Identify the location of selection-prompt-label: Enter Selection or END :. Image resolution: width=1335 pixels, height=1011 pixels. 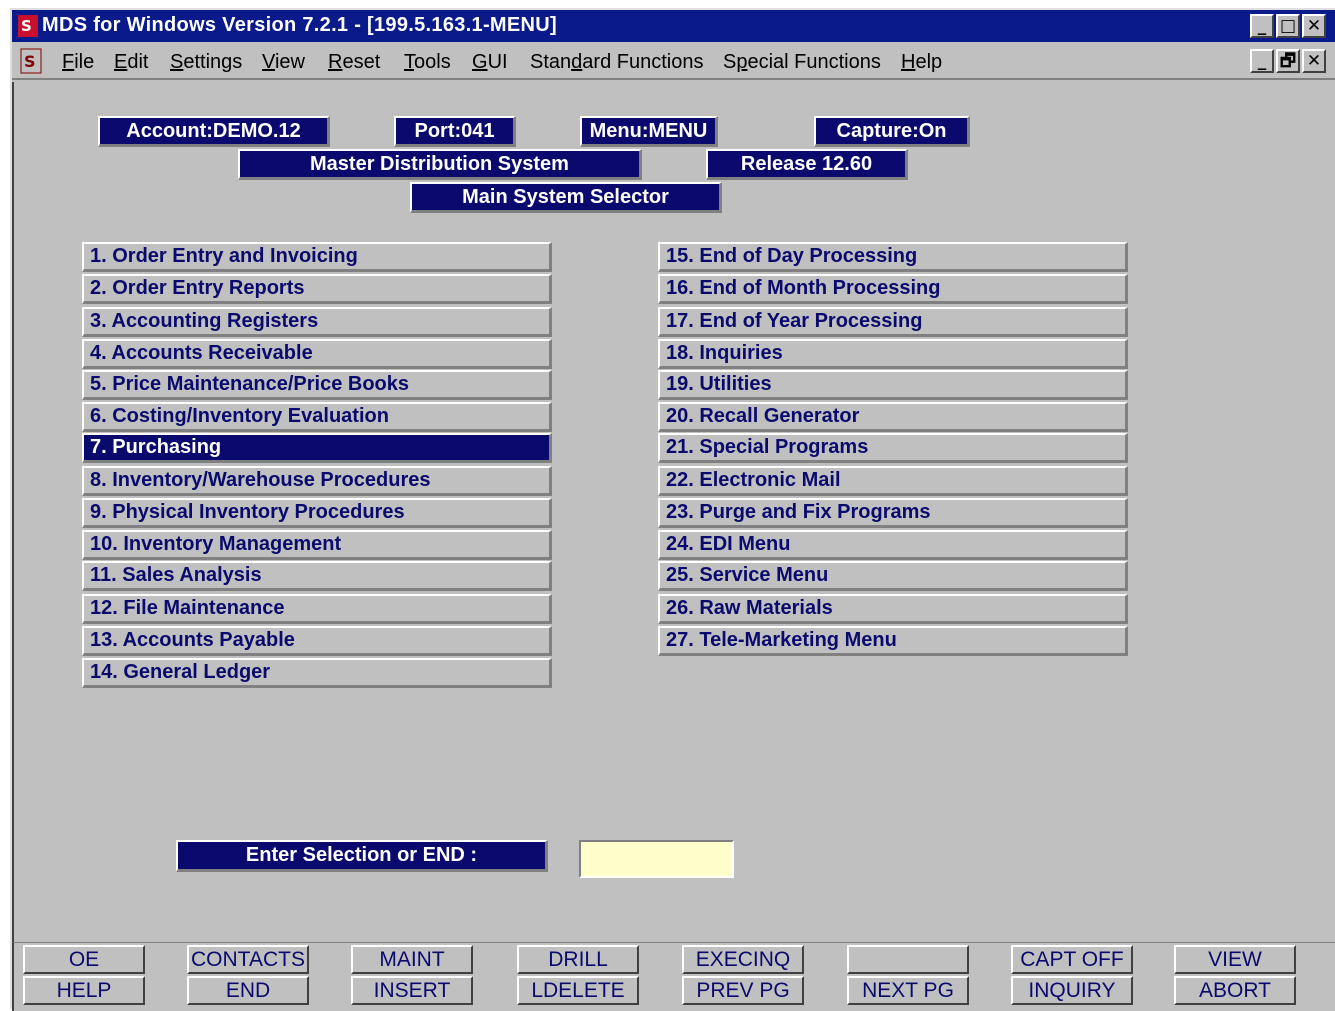
(362, 856).